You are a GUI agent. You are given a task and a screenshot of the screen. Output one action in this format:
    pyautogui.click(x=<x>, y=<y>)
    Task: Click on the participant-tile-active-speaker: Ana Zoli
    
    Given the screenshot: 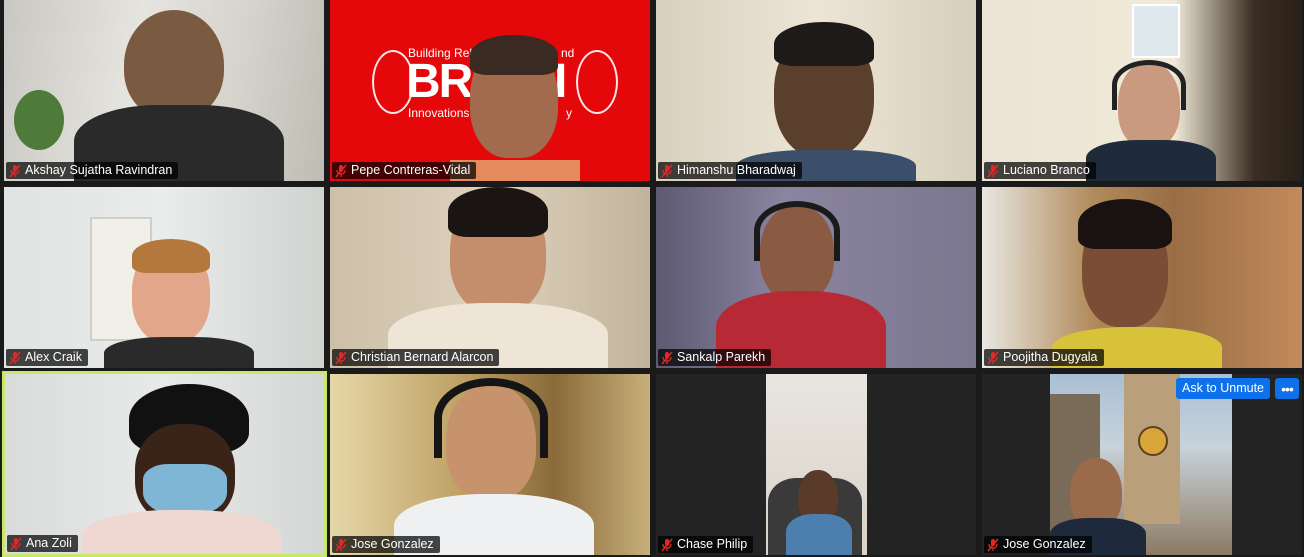 What is the action you would take?
    pyautogui.click(x=164, y=464)
    